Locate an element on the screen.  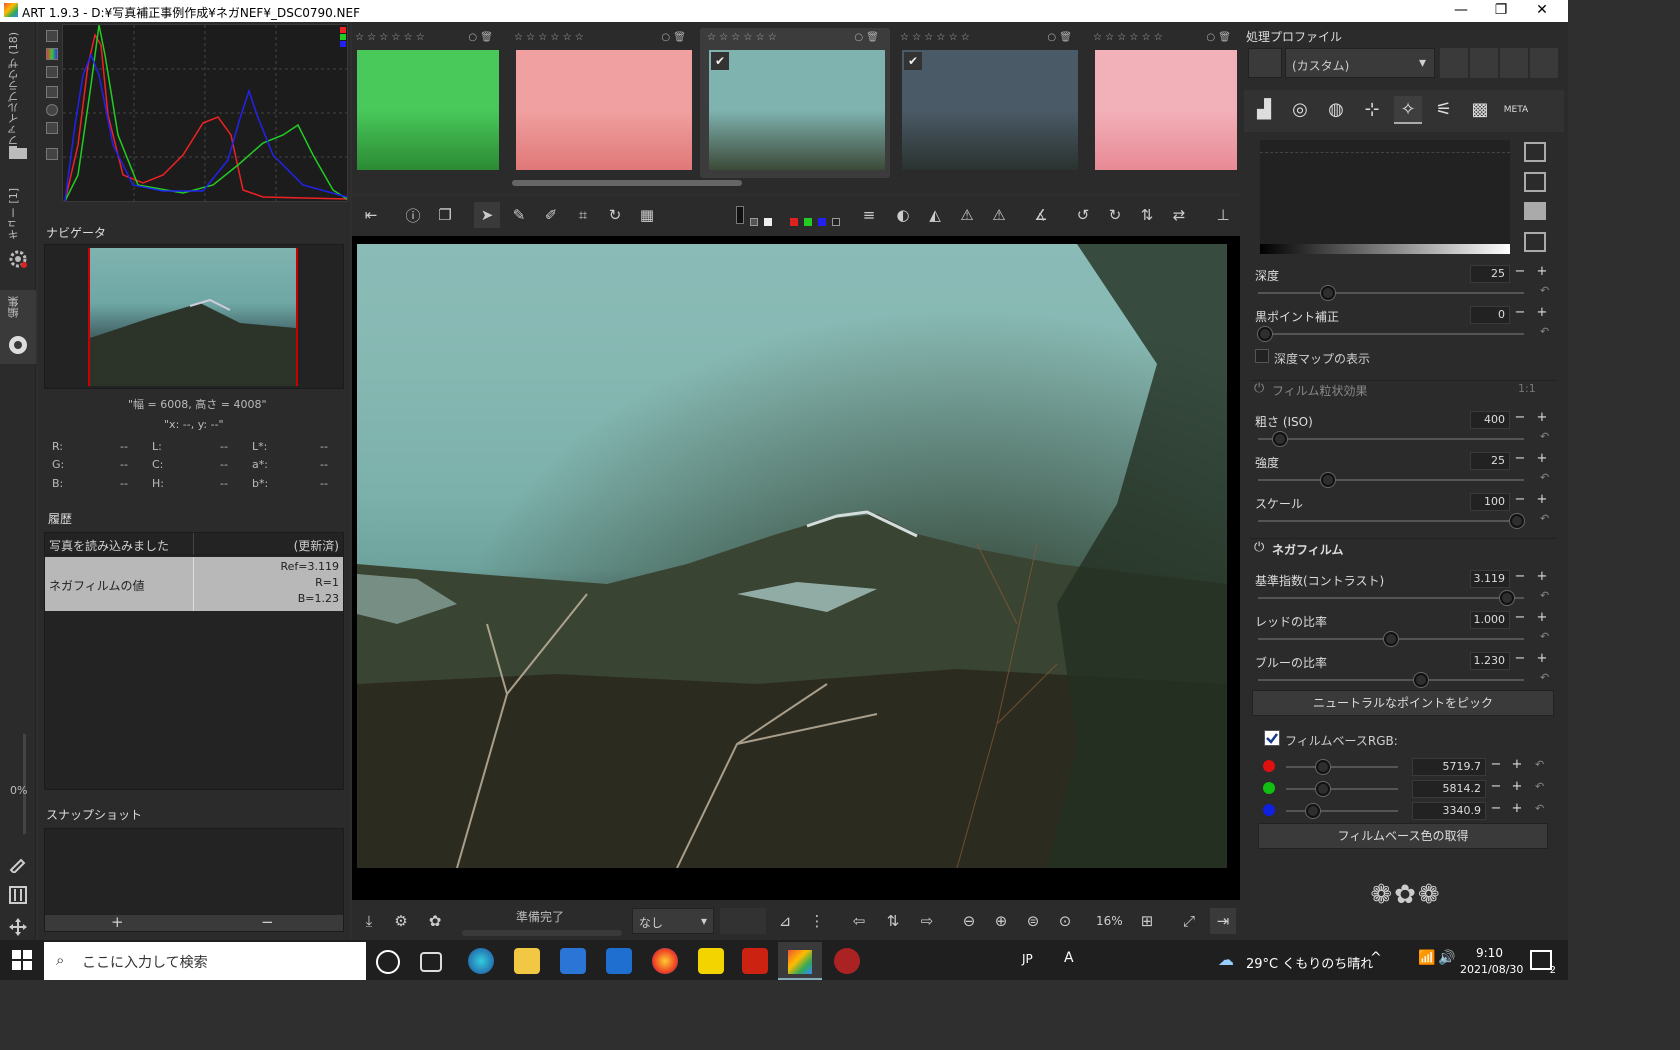
network-icon: 📶 is located at coordinates (1426, 958).